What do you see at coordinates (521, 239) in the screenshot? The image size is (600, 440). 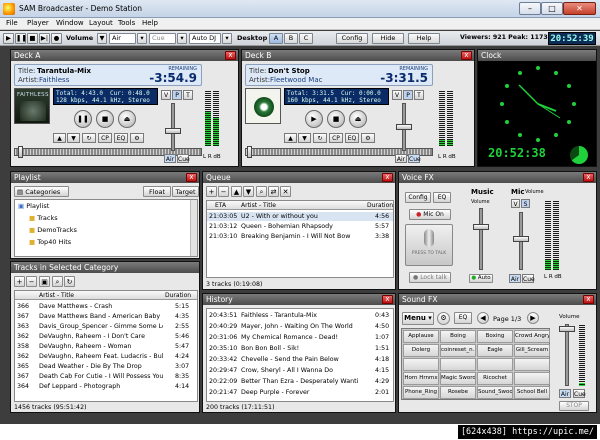 I see `mic-volume-handle` at bounding box center [521, 239].